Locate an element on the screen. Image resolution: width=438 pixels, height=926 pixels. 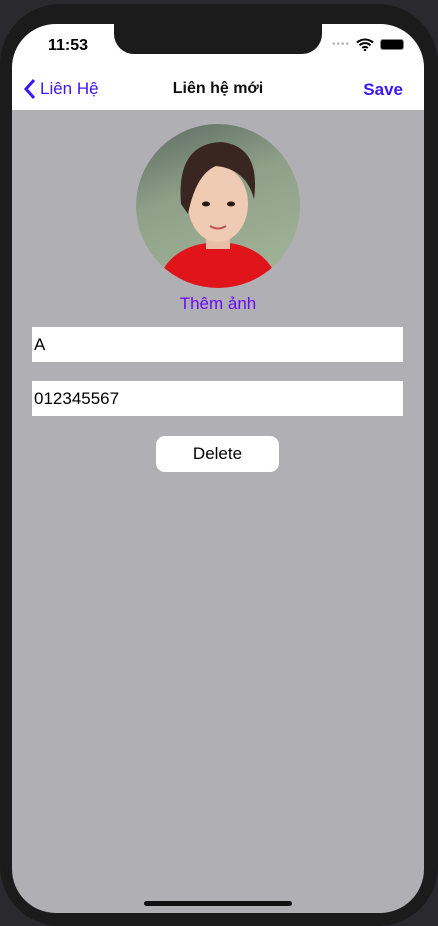
page-title: Liên hệ mới is located at coordinates (218, 88).